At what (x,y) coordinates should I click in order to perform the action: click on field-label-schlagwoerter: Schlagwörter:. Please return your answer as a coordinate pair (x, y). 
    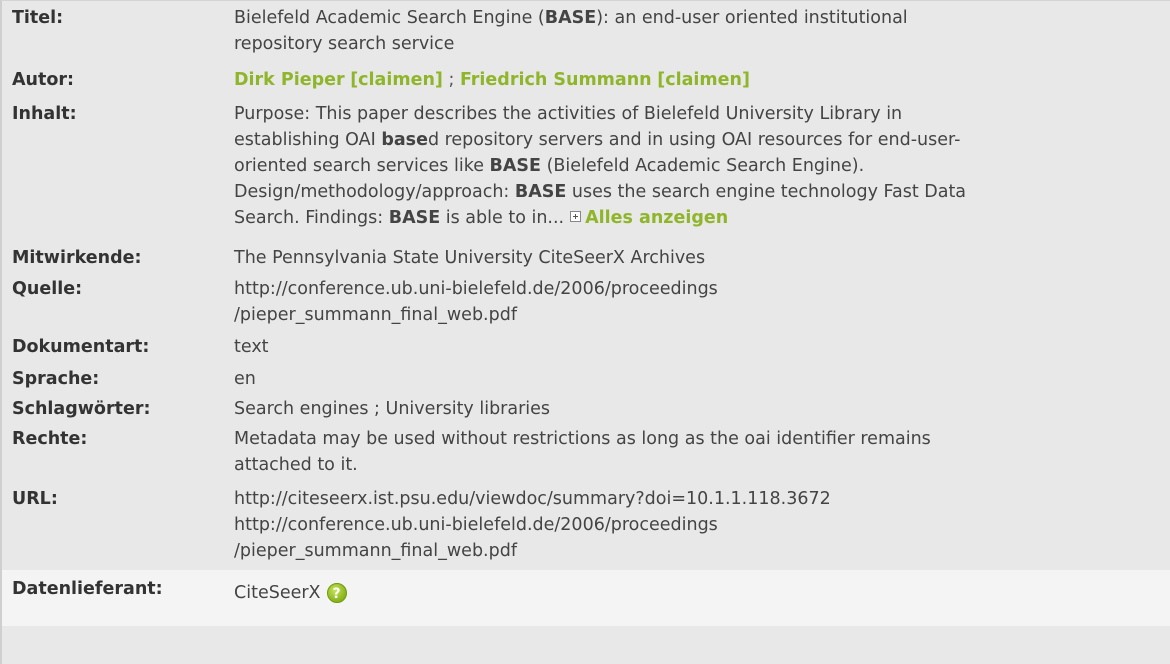
    Looking at the image, I should click on (81, 409).